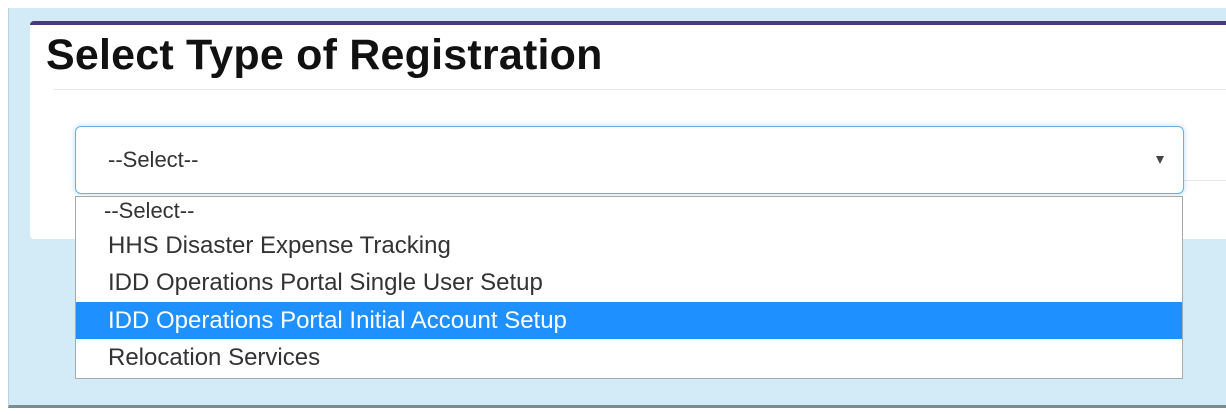 The width and height of the screenshot is (1226, 414). I want to click on option-idd-single-user-setup: IDD Operations Portal Single User Setup, so click(629, 282).